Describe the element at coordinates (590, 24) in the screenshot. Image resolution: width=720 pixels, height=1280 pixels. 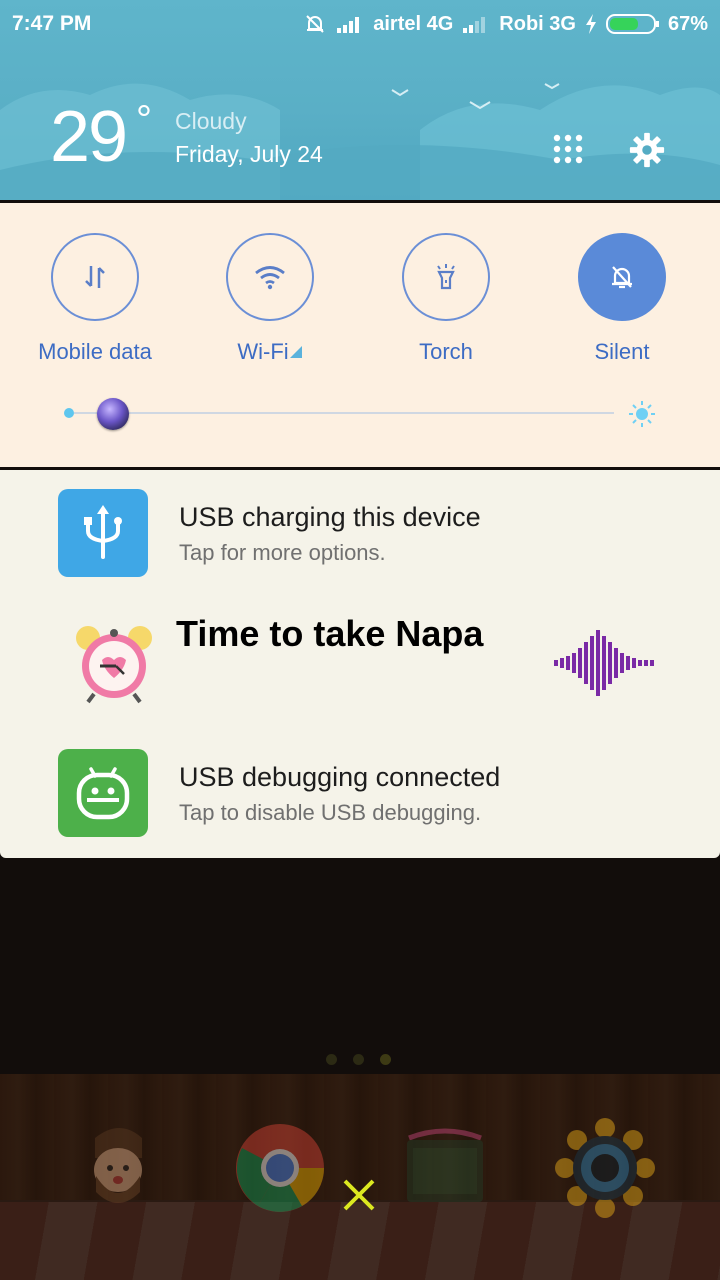
I see `charging-bolt-icon` at that location.